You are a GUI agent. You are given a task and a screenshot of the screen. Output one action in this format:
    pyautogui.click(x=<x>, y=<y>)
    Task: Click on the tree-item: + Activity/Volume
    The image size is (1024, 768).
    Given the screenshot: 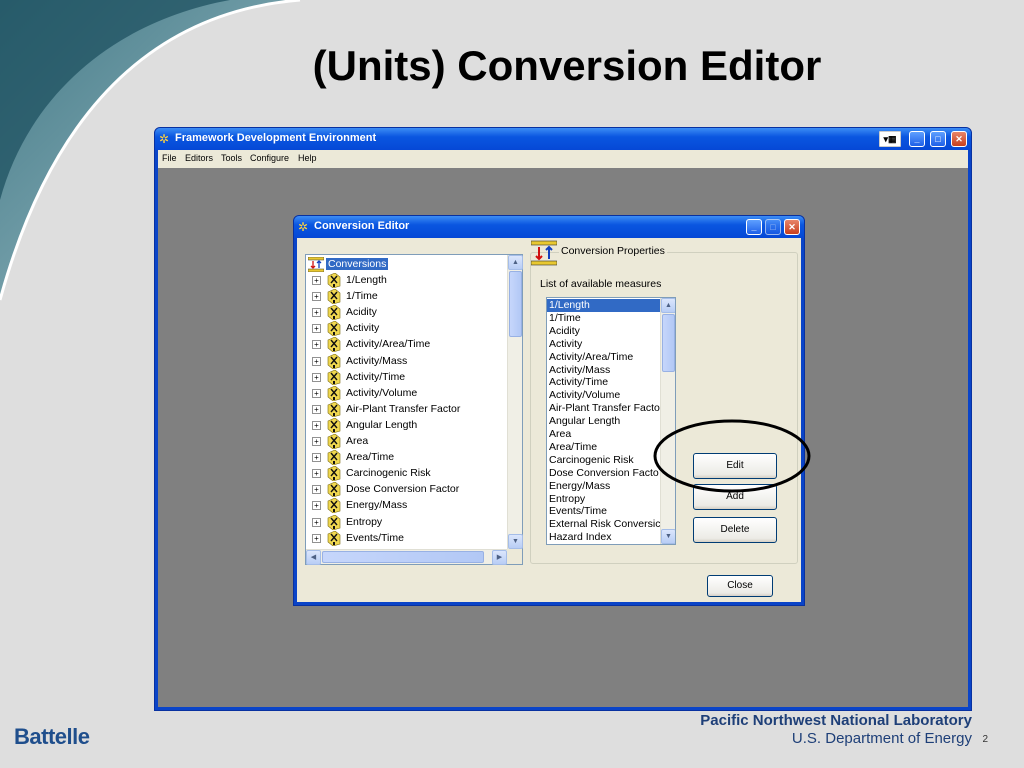 What is the action you would take?
    pyautogui.click(x=406, y=393)
    